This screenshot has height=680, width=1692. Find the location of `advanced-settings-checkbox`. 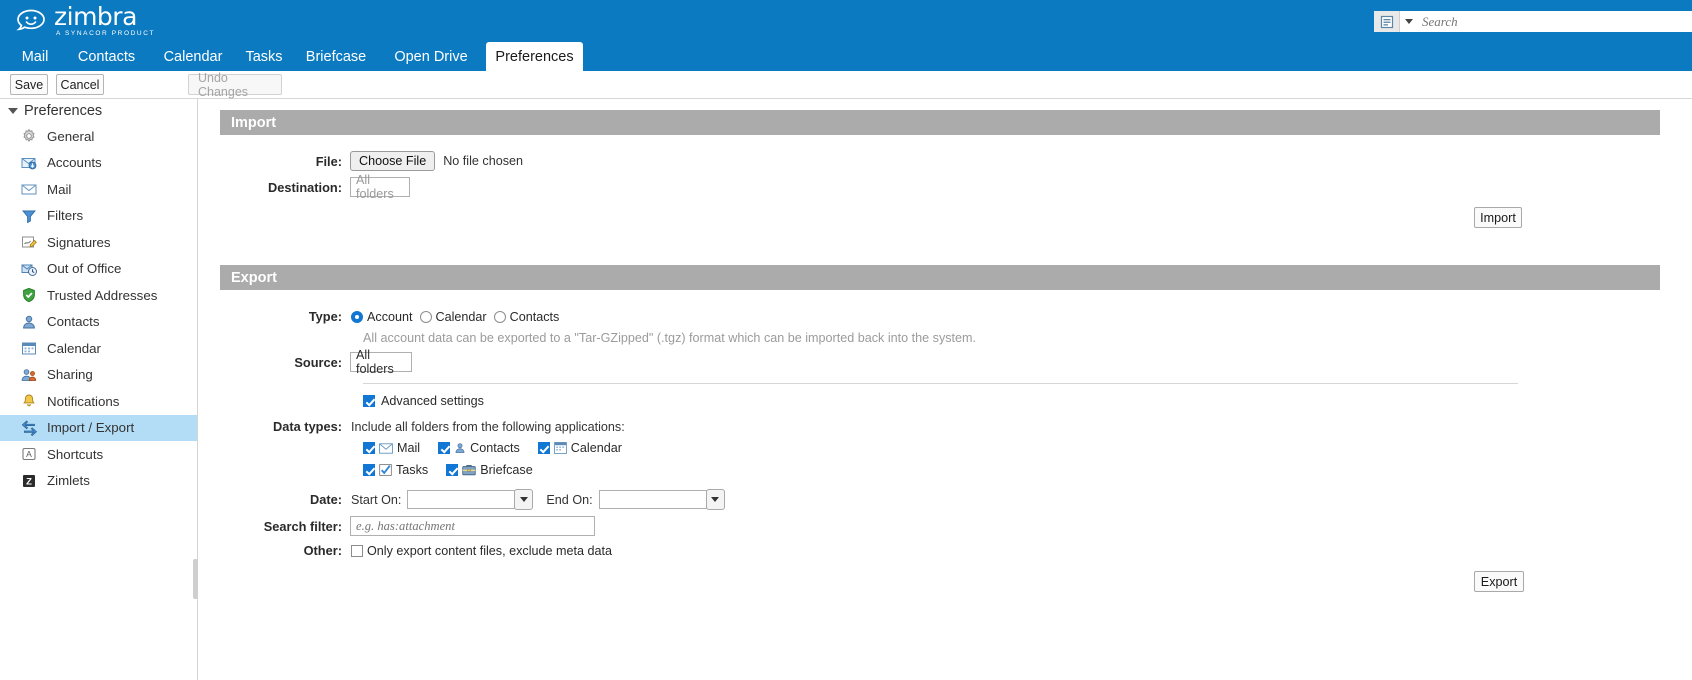

advanced-settings-checkbox is located at coordinates (369, 401).